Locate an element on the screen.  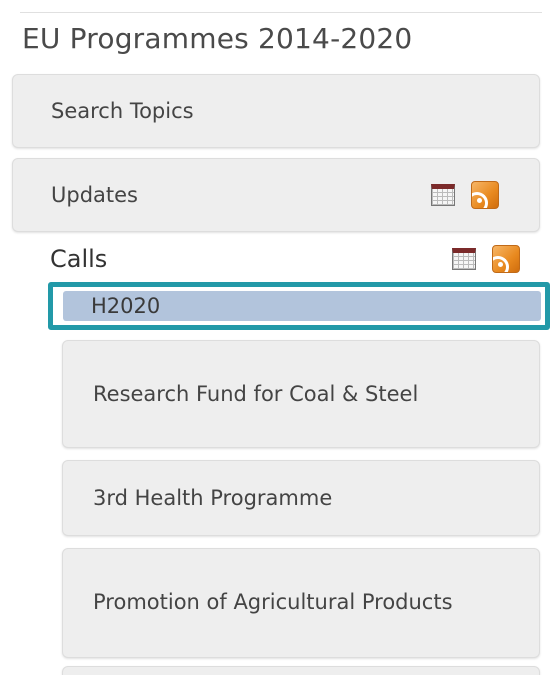
updates-icons is located at coordinates (465, 195).